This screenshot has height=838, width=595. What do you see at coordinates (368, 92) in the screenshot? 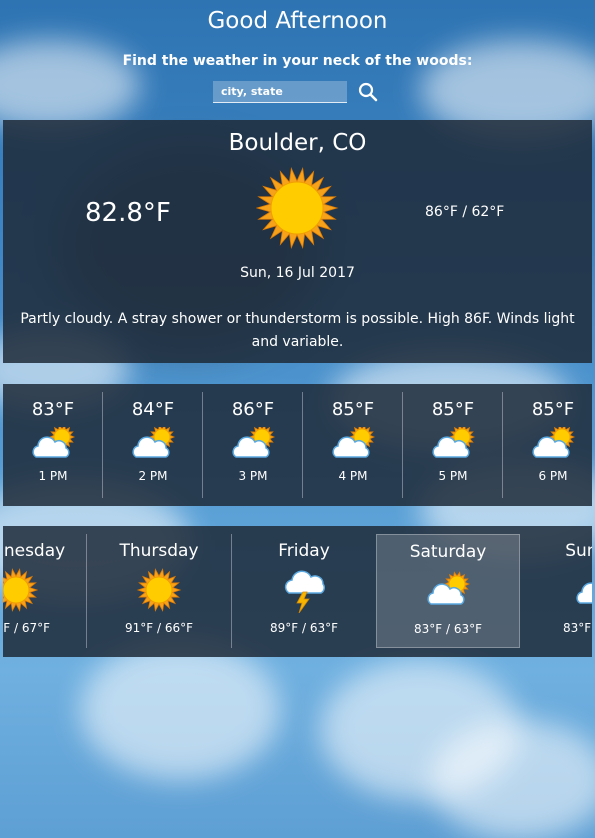
I see `search-icon` at bounding box center [368, 92].